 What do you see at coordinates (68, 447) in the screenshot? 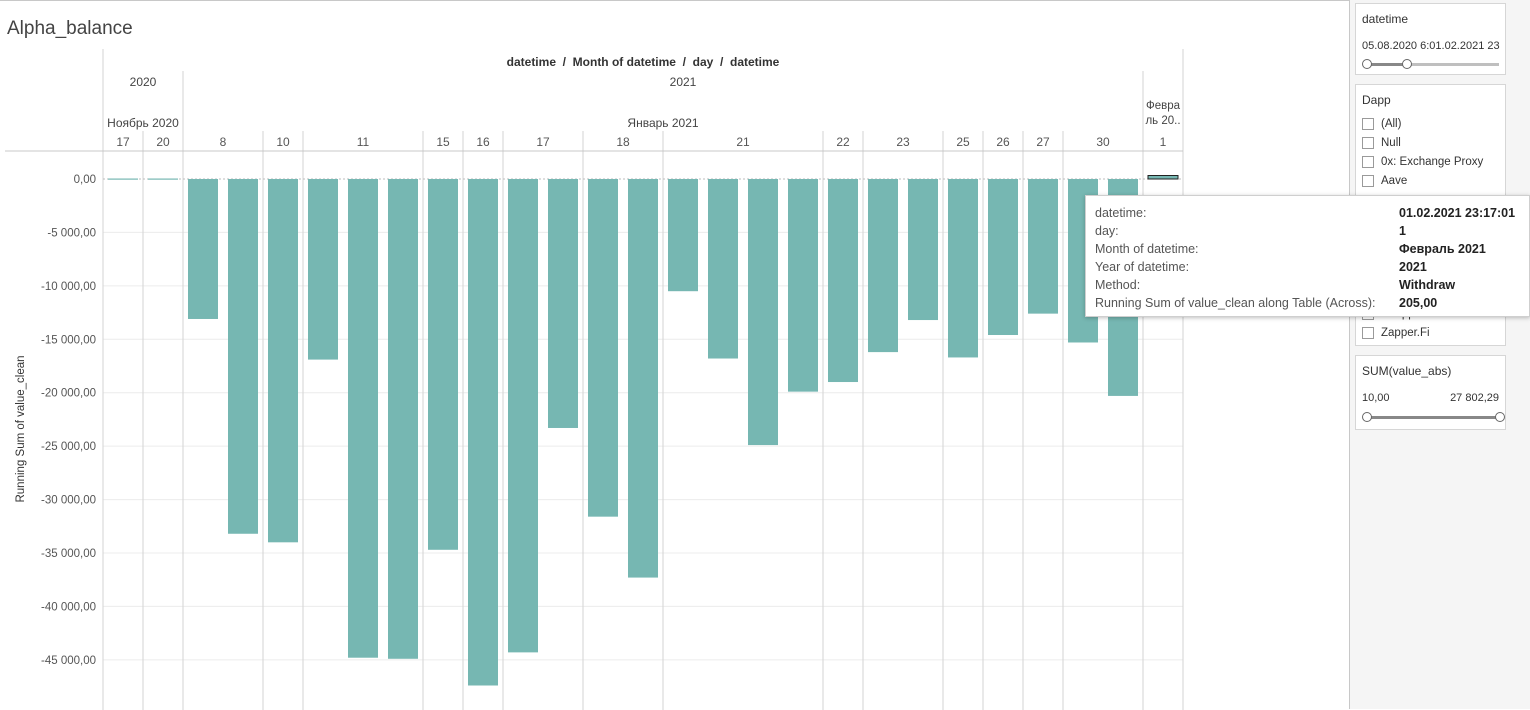
I see `y-tick-label: -25 000,00` at bounding box center [68, 447].